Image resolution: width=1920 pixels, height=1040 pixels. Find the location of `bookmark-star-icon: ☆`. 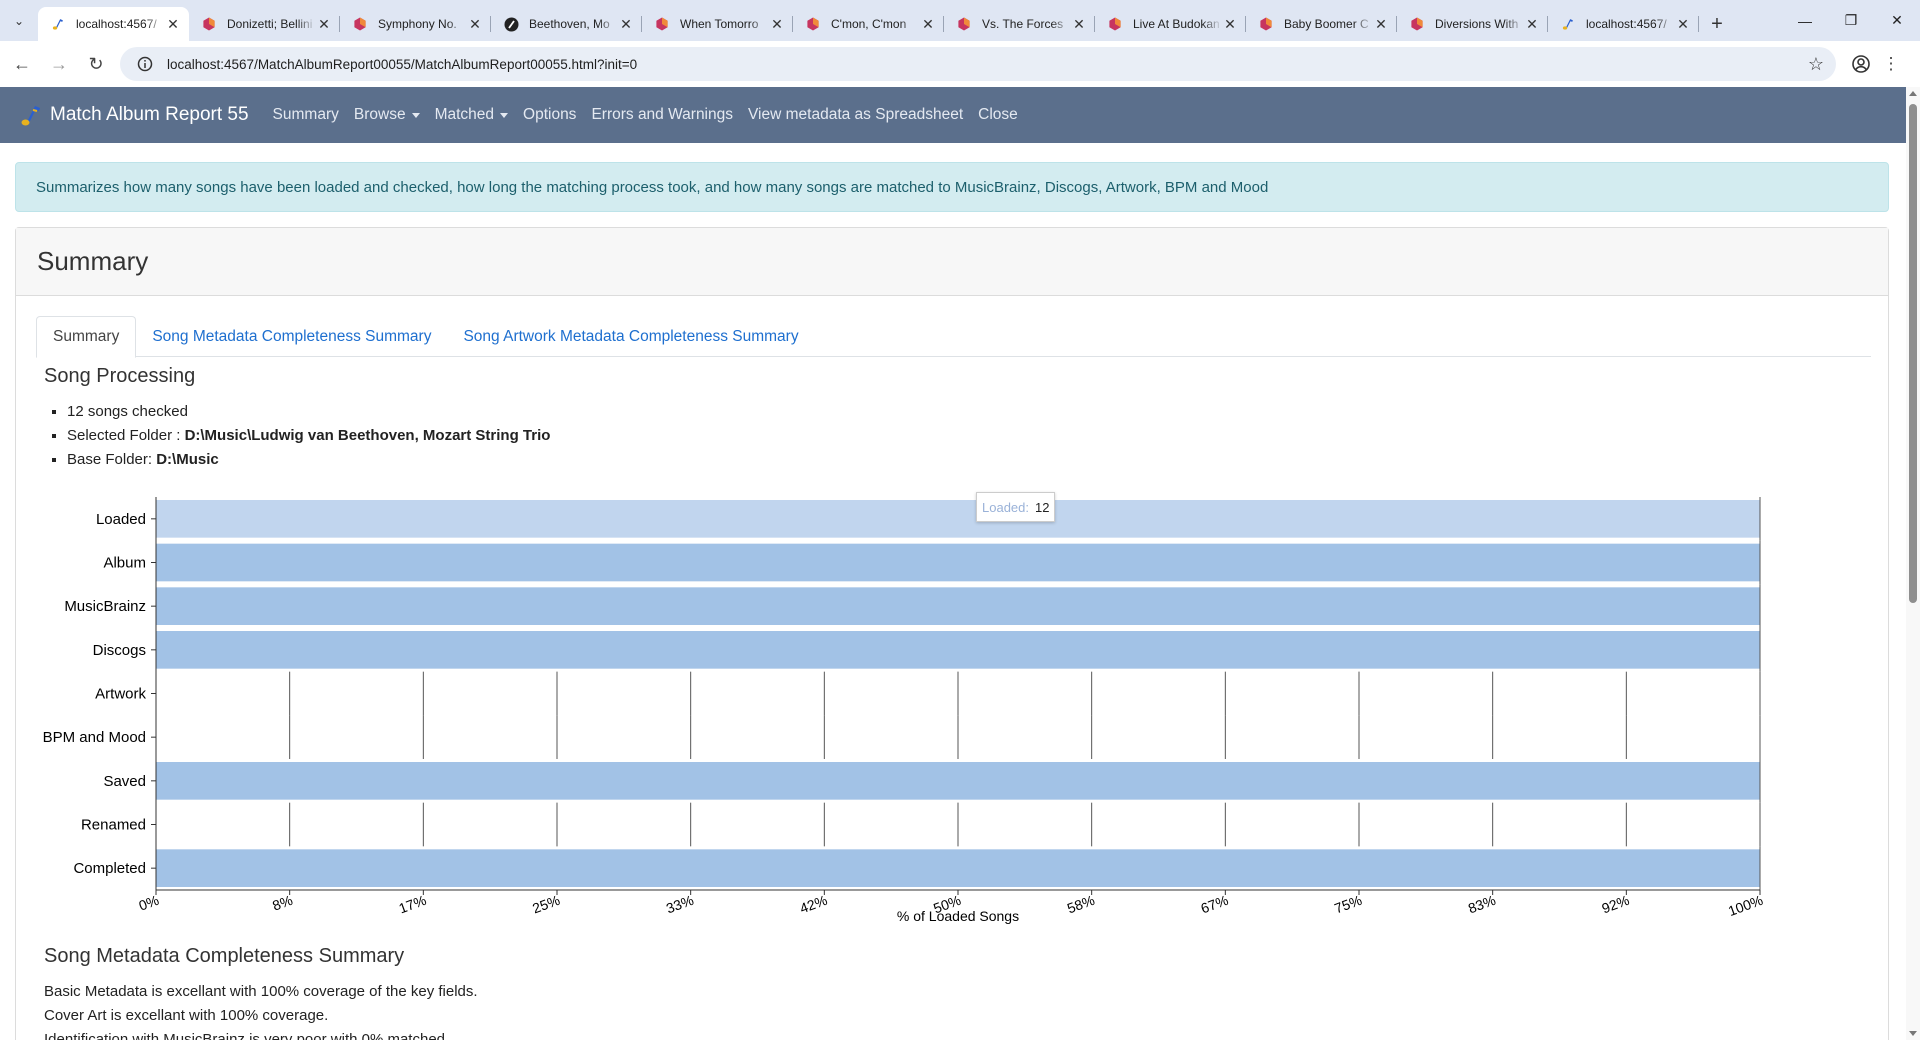

bookmark-star-icon: ☆ is located at coordinates (1816, 64).